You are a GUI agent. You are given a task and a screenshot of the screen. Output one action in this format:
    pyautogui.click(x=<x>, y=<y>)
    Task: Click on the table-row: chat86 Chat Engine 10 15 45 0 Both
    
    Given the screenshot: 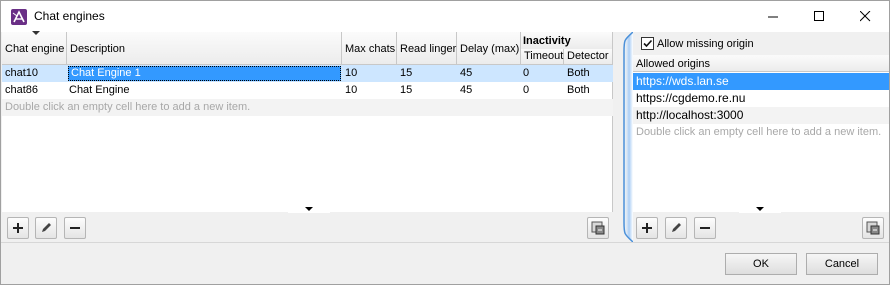 What is the action you would take?
    pyautogui.click(x=307, y=90)
    